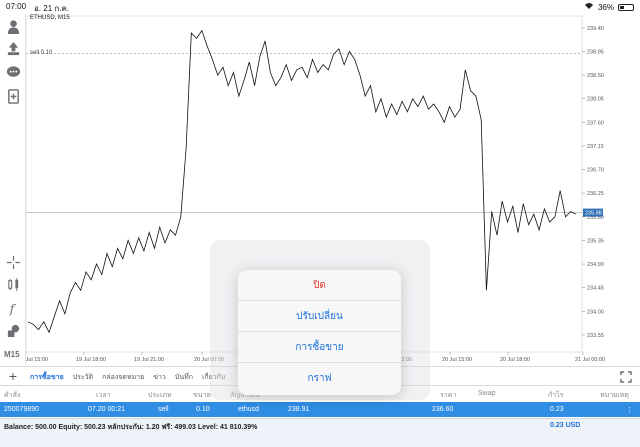  Describe the element at coordinates (50, 18) in the screenshot. I see `chart-symbol-label: ETHUSD, M15` at that location.